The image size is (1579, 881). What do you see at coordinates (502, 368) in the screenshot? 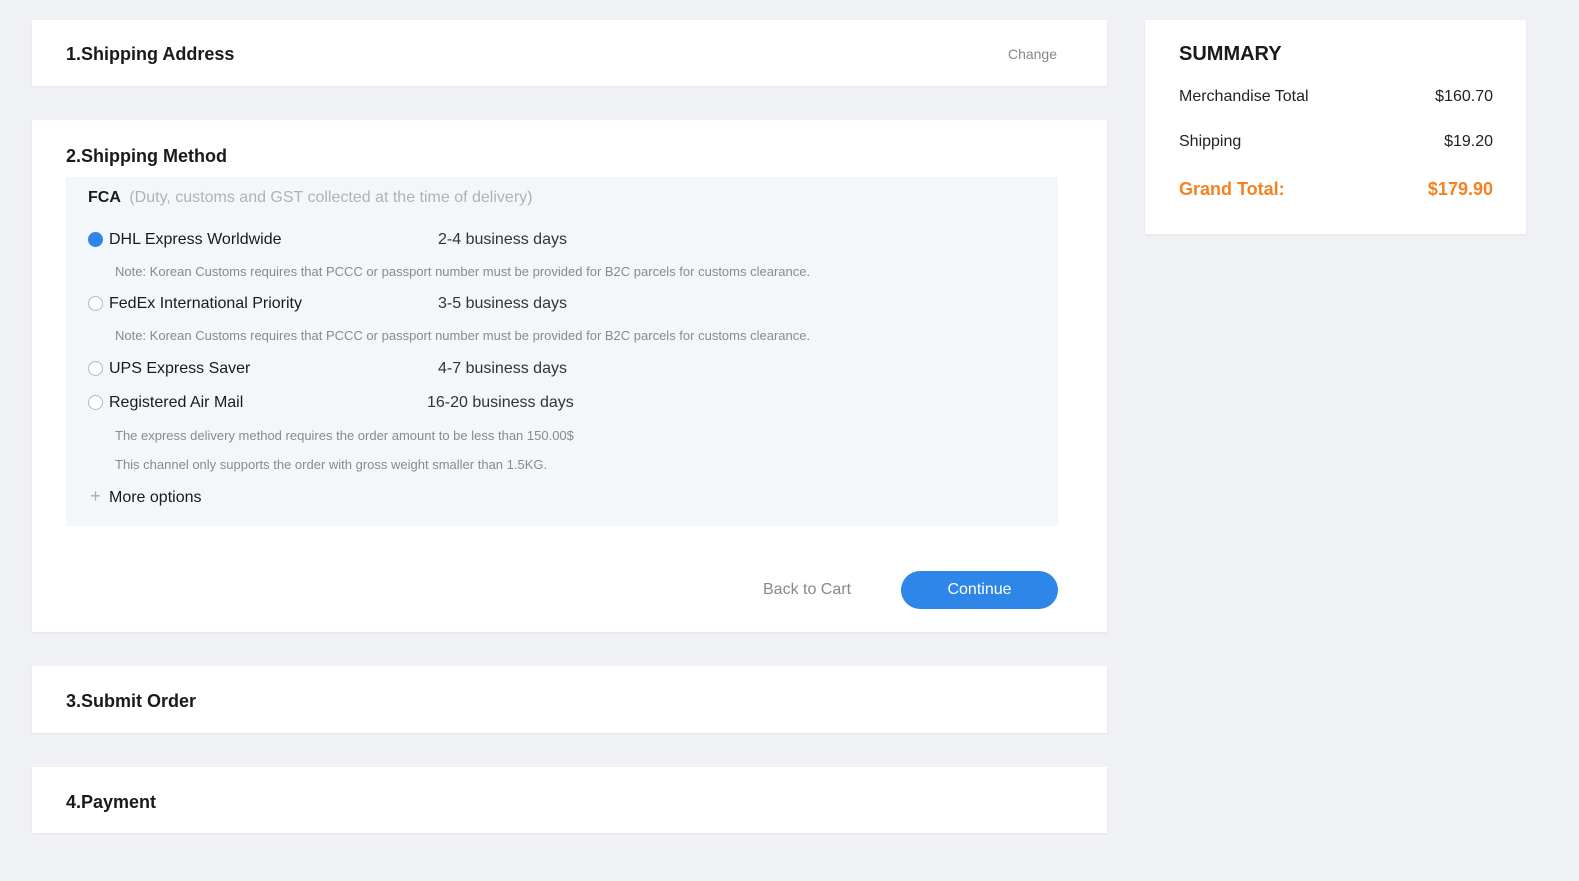
I see `shipping-option-days: 4-7 business days` at bounding box center [502, 368].